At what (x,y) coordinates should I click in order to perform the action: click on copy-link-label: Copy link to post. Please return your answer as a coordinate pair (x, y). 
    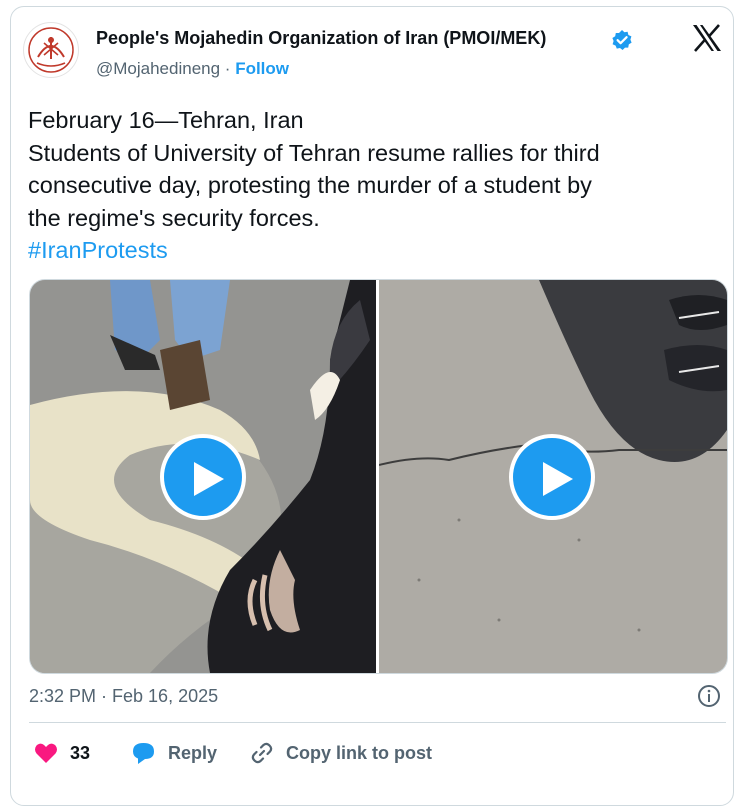
    Looking at the image, I should click on (359, 752).